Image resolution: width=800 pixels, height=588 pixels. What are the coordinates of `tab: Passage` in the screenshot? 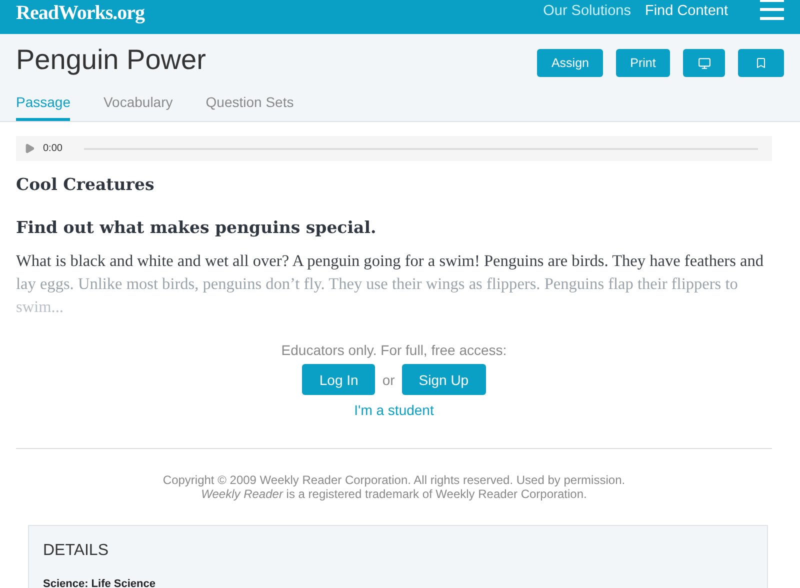 It's located at (43, 107).